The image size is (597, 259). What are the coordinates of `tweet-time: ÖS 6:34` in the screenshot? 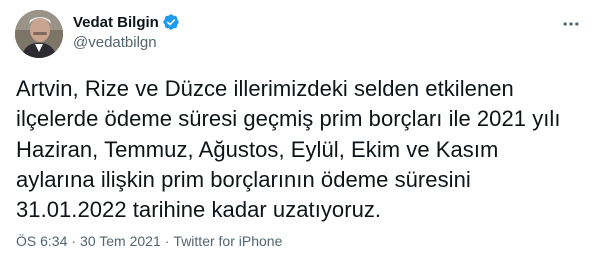 It's located at (41, 241).